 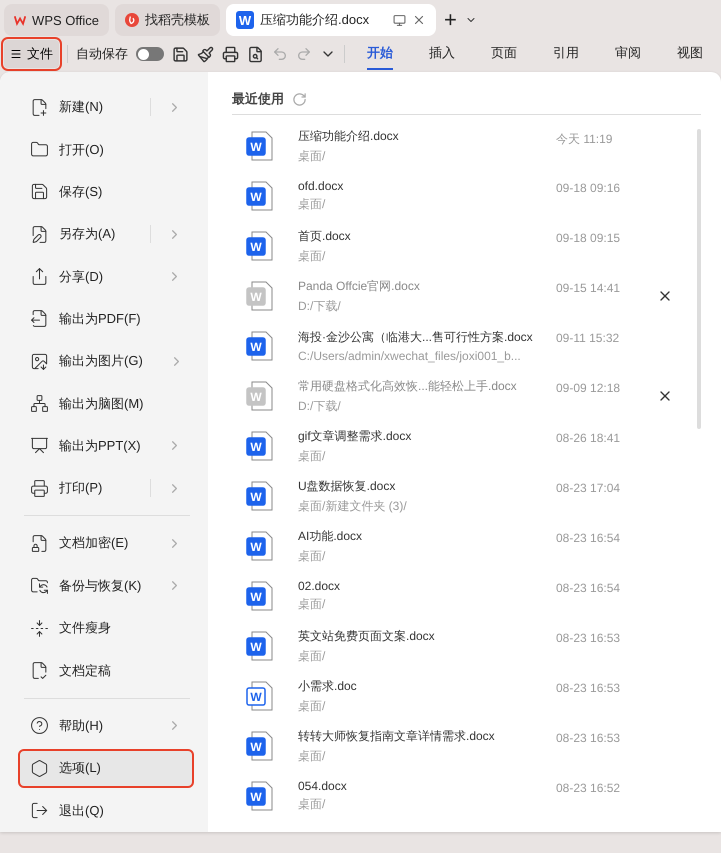 What do you see at coordinates (106, 446) in the screenshot?
I see `menu-item: 输出为PPT(X)` at bounding box center [106, 446].